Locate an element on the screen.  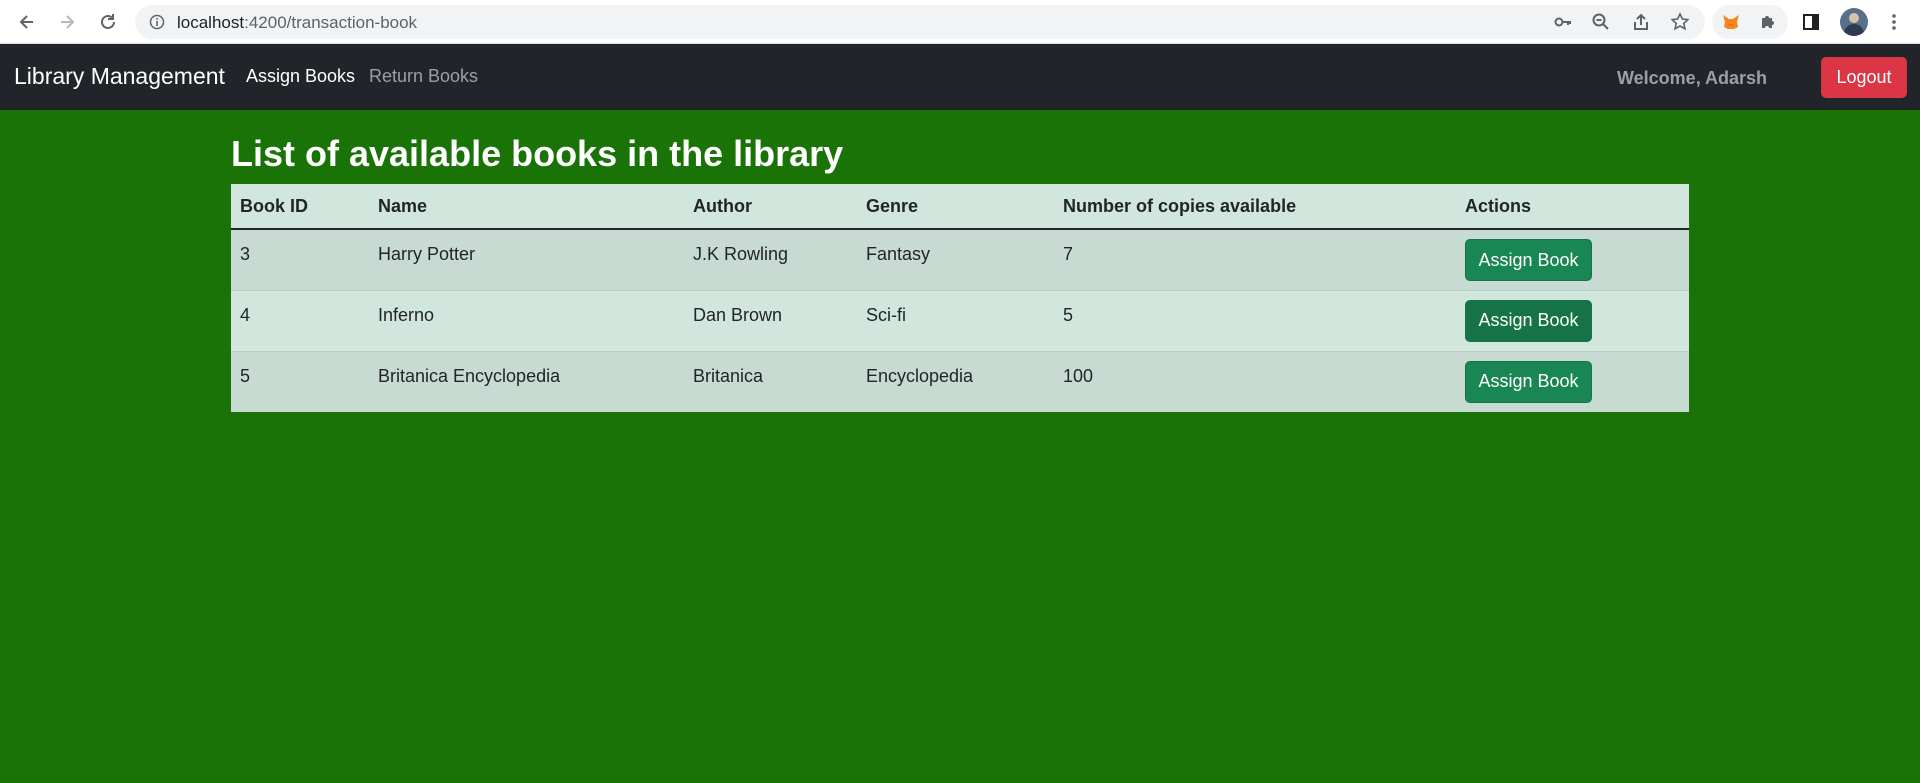
cell-book-id: 4 is located at coordinates (245, 314).